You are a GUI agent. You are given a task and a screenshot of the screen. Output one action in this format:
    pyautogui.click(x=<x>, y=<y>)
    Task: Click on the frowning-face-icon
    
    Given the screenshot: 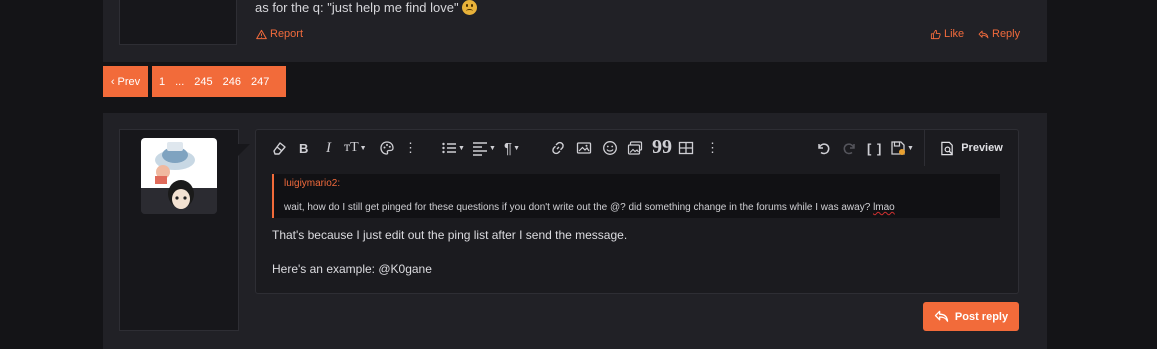 What is the action you would take?
    pyautogui.click(x=469, y=7)
    